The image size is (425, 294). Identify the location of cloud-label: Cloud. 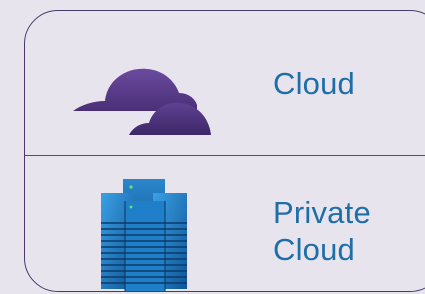
(314, 83).